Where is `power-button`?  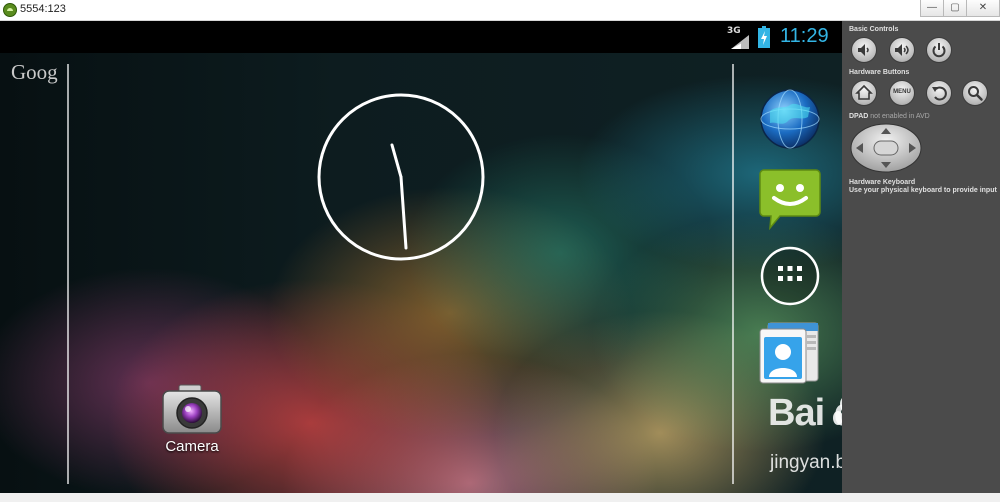
power-button is located at coordinates (939, 50).